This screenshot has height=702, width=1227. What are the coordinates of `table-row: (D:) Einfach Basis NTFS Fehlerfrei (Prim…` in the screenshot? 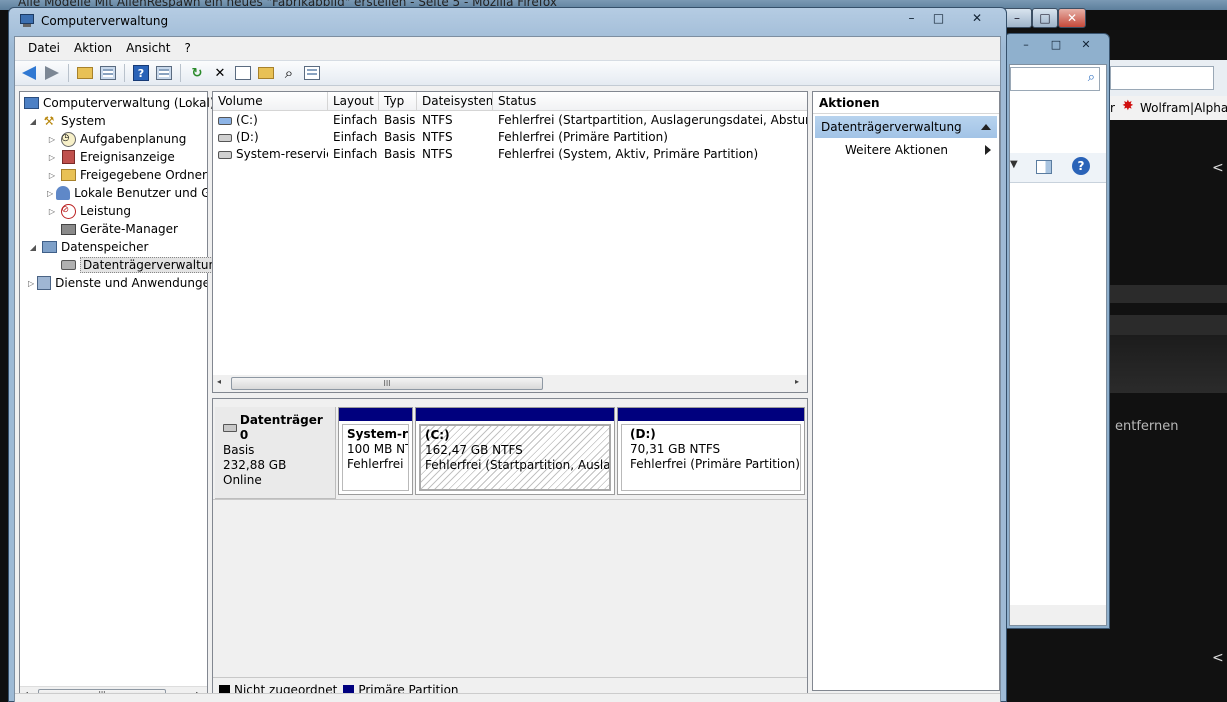 It's located at (510, 137).